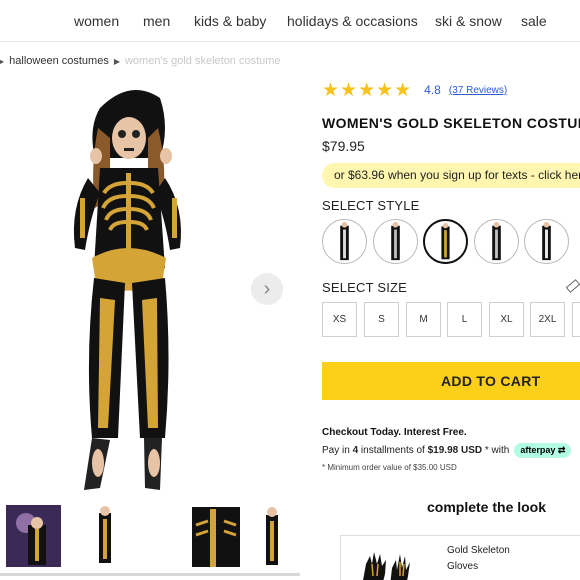 The image size is (580, 580). I want to click on chevron-right-icon: ›, so click(267, 288).